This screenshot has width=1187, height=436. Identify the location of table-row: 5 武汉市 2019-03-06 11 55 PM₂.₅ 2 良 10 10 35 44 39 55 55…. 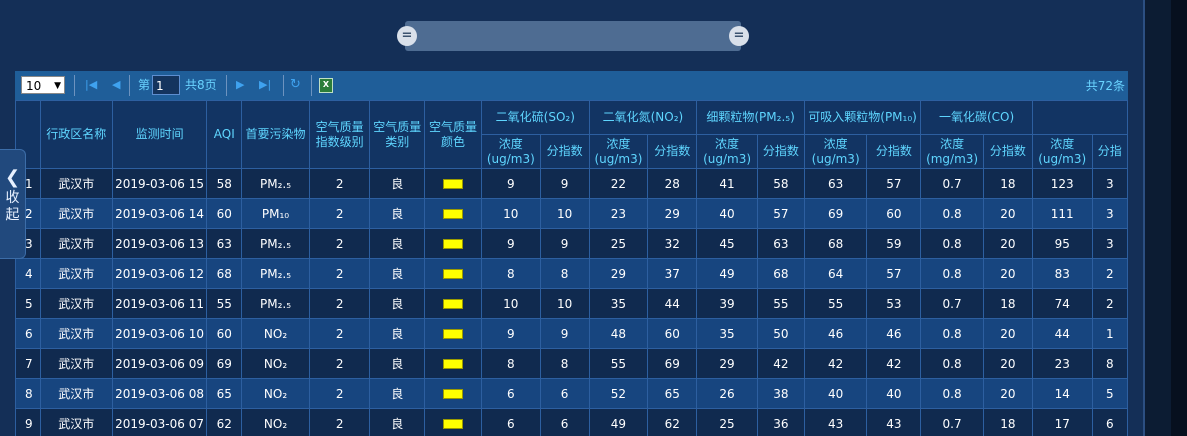
(571, 303).